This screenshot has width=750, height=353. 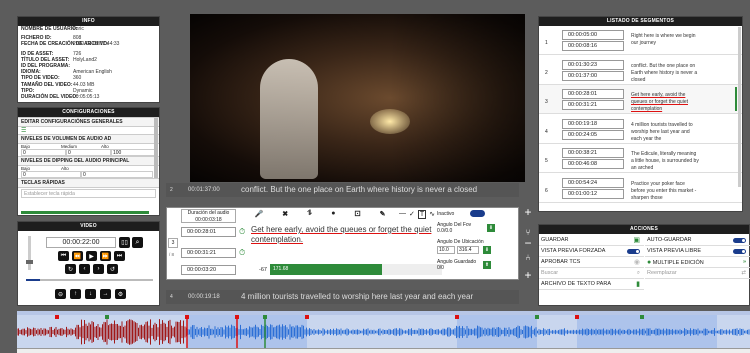 I want to click on location-save-icon: ⬇, so click(x=487, y=250).